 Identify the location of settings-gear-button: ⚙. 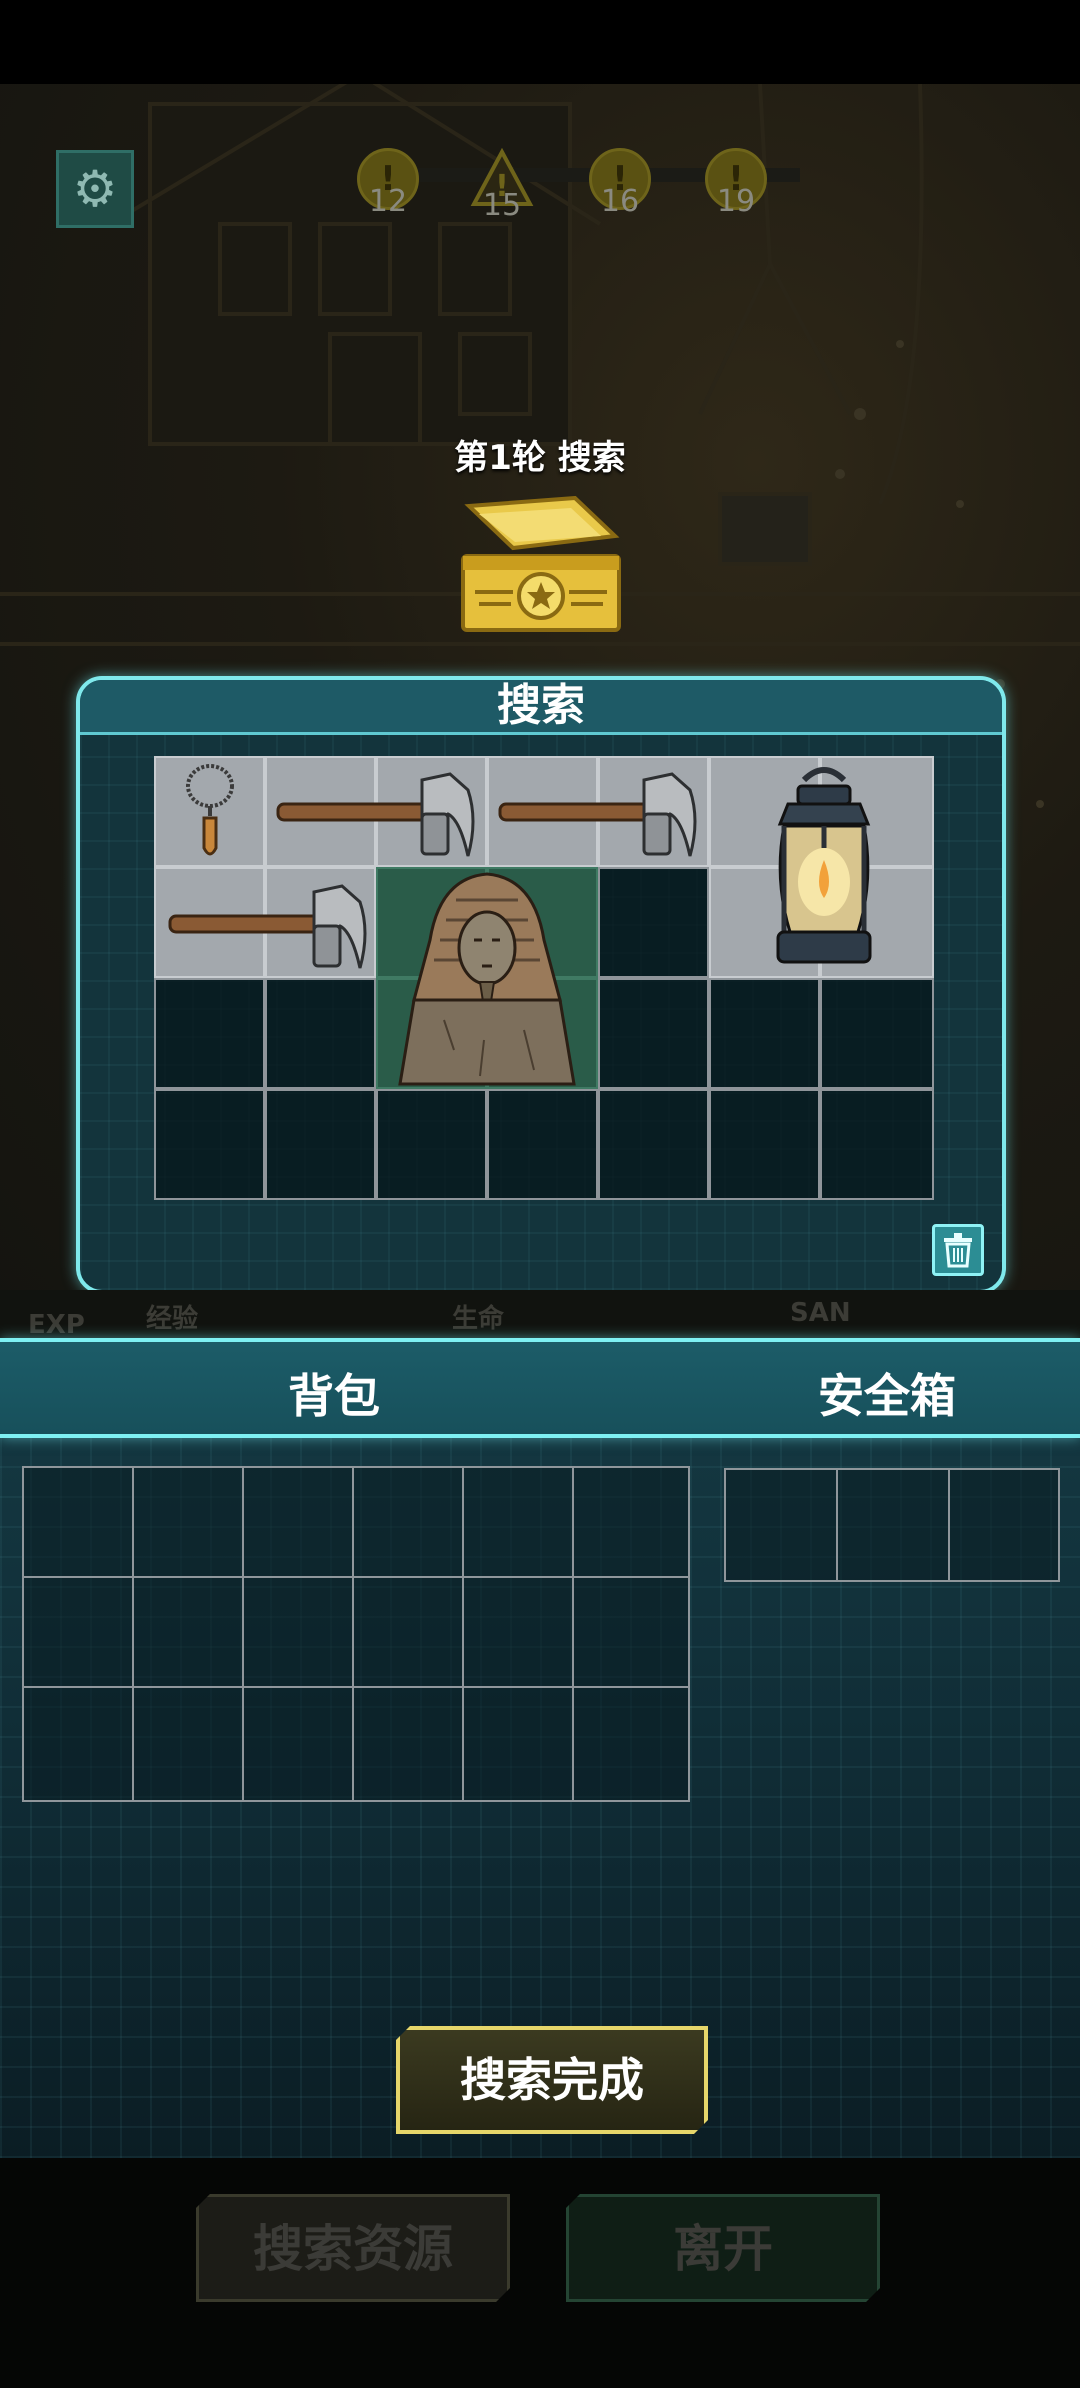
(95, 189).